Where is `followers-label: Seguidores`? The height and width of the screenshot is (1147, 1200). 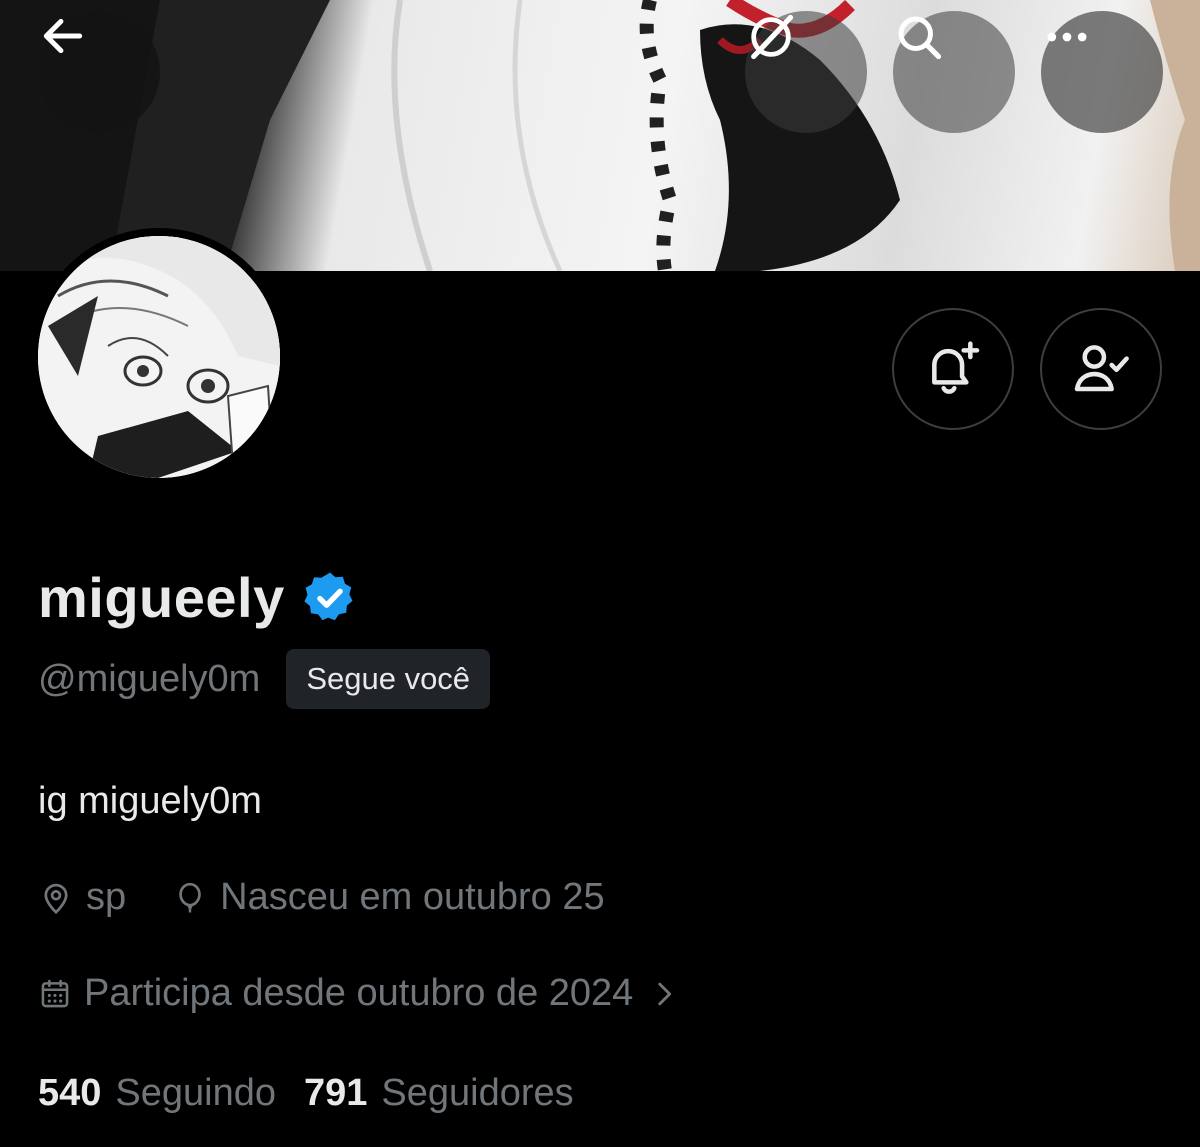 followers-label: Seguidores is located at coordinates (477, 1093).